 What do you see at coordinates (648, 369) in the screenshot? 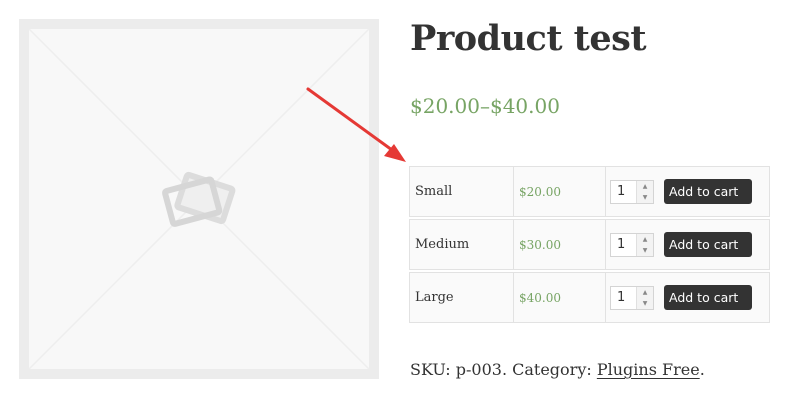
I see `category-link: Plugins Free` at bounding box center [648, 369].